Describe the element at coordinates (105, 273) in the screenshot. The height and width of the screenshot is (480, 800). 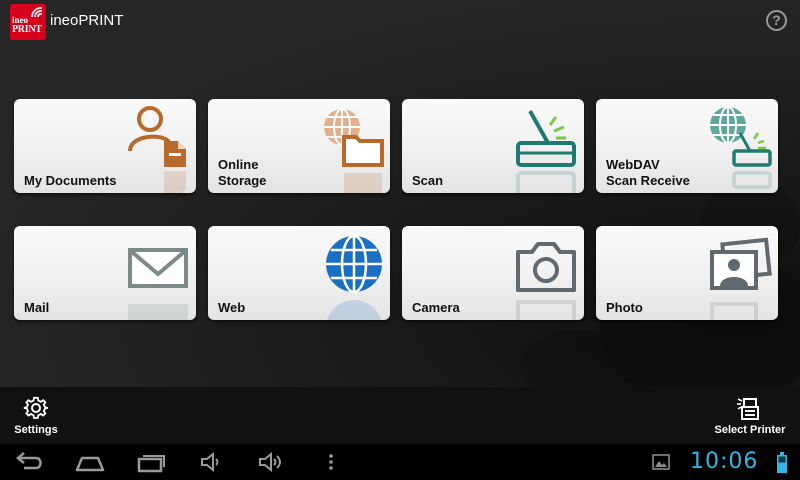
I see `tile-mail: Mail` at that location.